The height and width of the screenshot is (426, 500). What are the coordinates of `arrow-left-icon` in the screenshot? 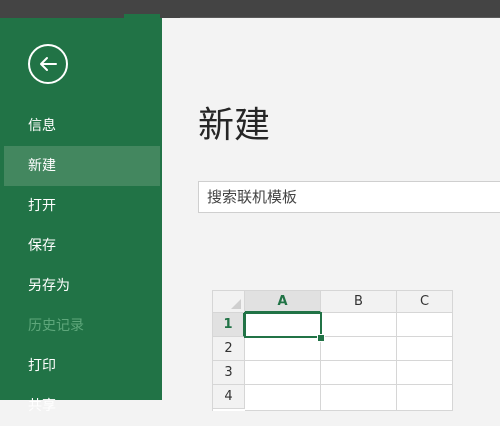 It's located at (48, 64).